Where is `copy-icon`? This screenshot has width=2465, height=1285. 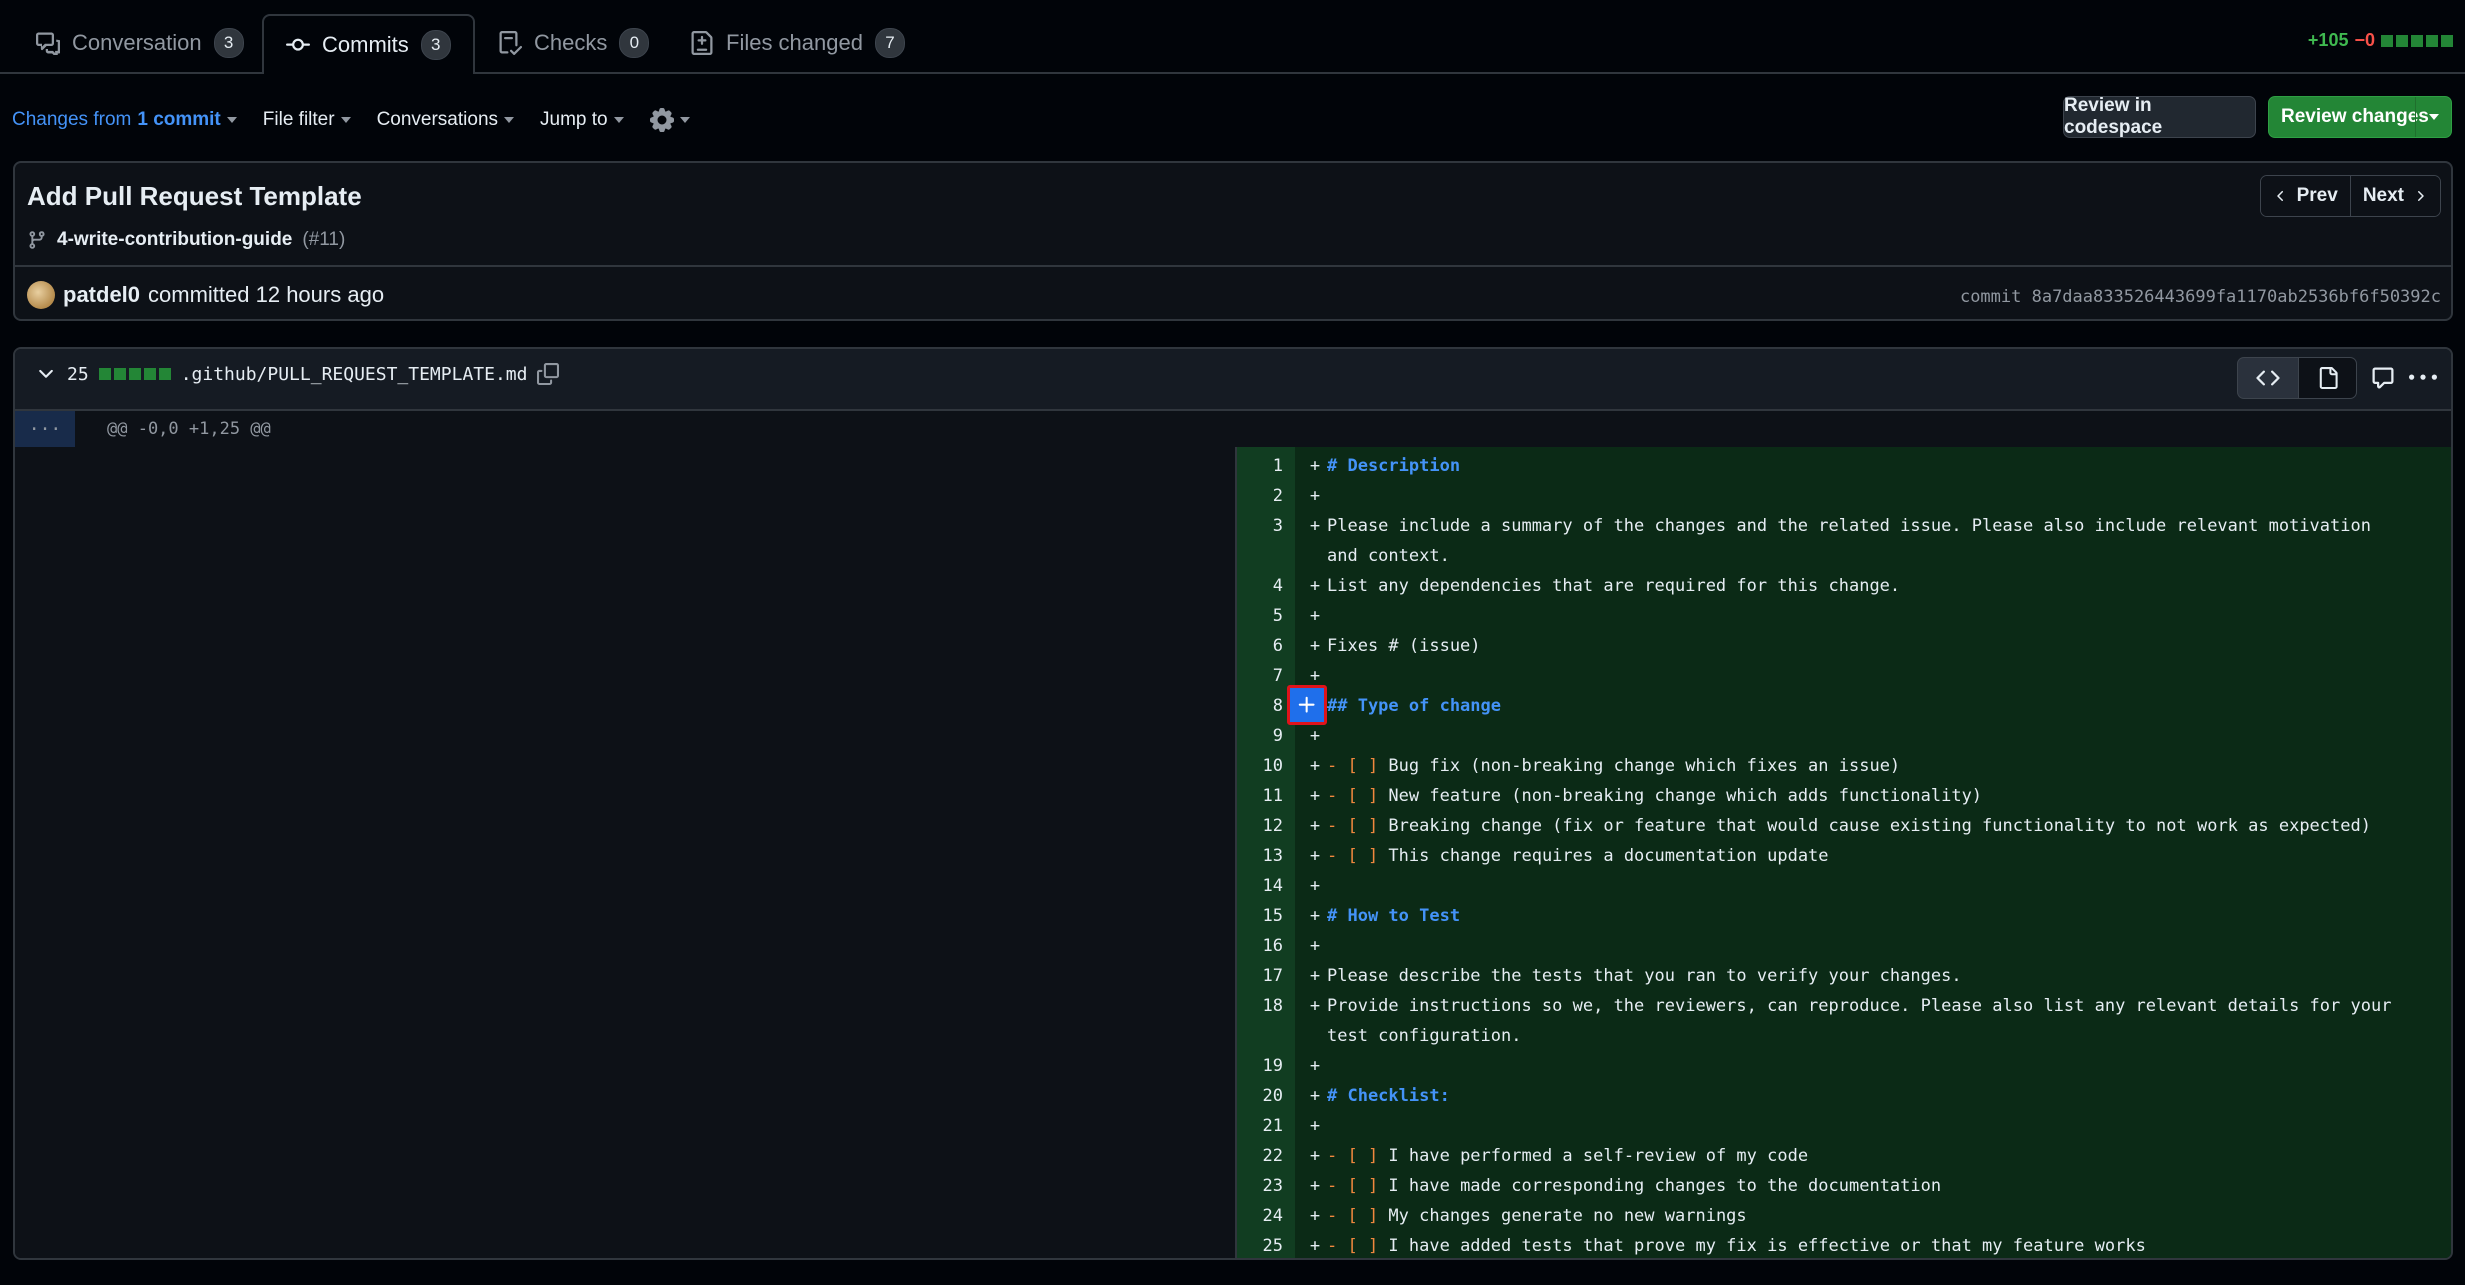 copy-icon is located at coordinates (548, 374).